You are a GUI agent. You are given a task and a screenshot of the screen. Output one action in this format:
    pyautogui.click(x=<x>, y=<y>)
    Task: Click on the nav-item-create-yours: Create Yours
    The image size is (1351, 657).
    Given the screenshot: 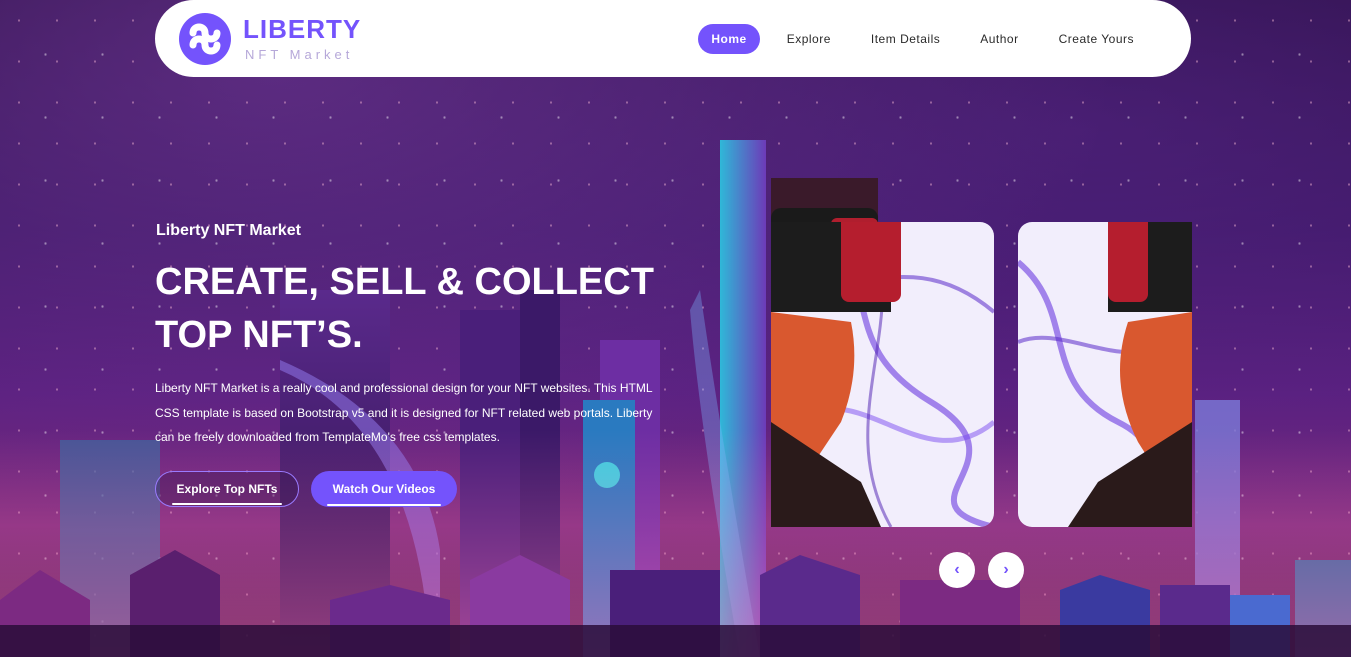 What is the action you would take?
    pyautogui.click(x=1096, y=39)
    